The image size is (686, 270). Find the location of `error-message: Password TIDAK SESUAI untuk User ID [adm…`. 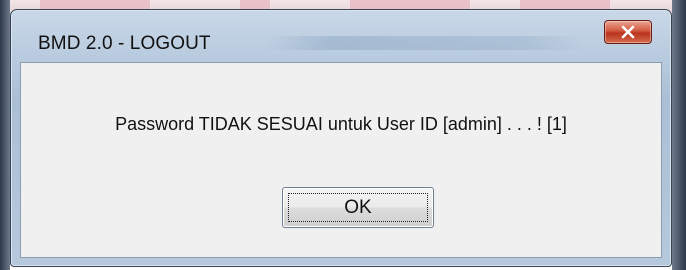

error-message: Password TIDAK SESUAI untuk User ID [adm… is located at coordinates (341, 124).